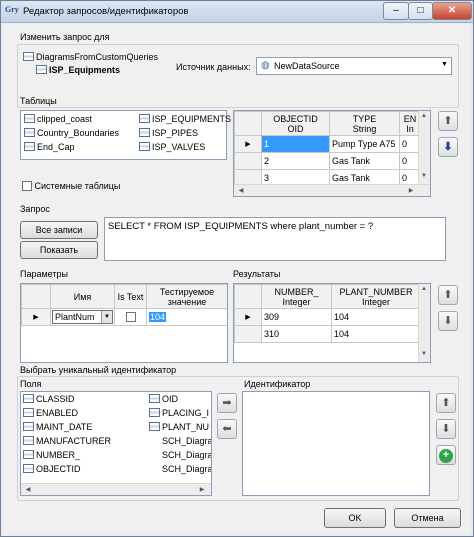 The image size is (474, 537). I want to click on show-button: Показать, so click(59, 250).